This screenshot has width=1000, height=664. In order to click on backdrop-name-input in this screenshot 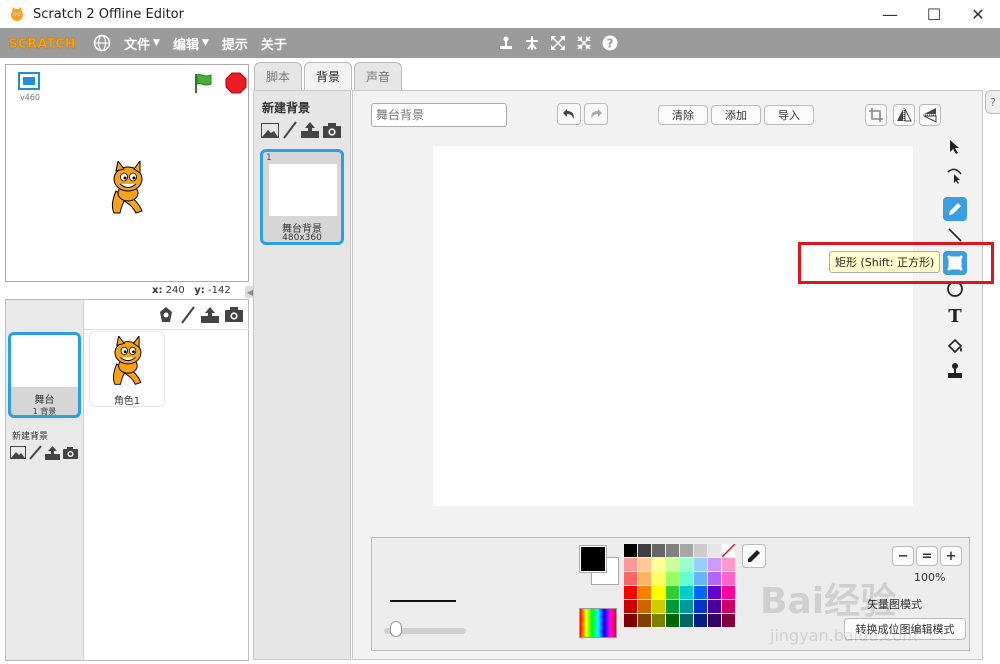, I will do `click(439, 115)`.